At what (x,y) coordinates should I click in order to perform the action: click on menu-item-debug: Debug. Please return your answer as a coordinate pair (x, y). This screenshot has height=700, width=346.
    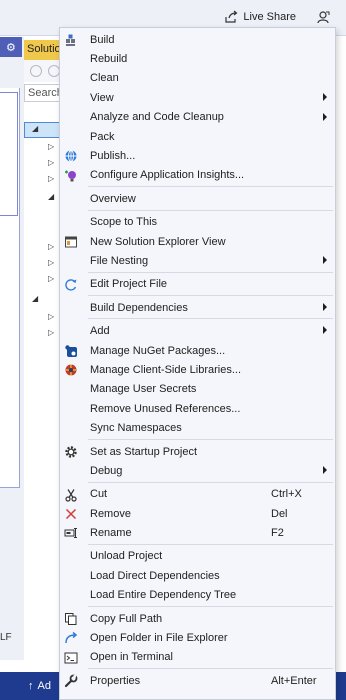
    Looking at the image, I should click on (197, 470).